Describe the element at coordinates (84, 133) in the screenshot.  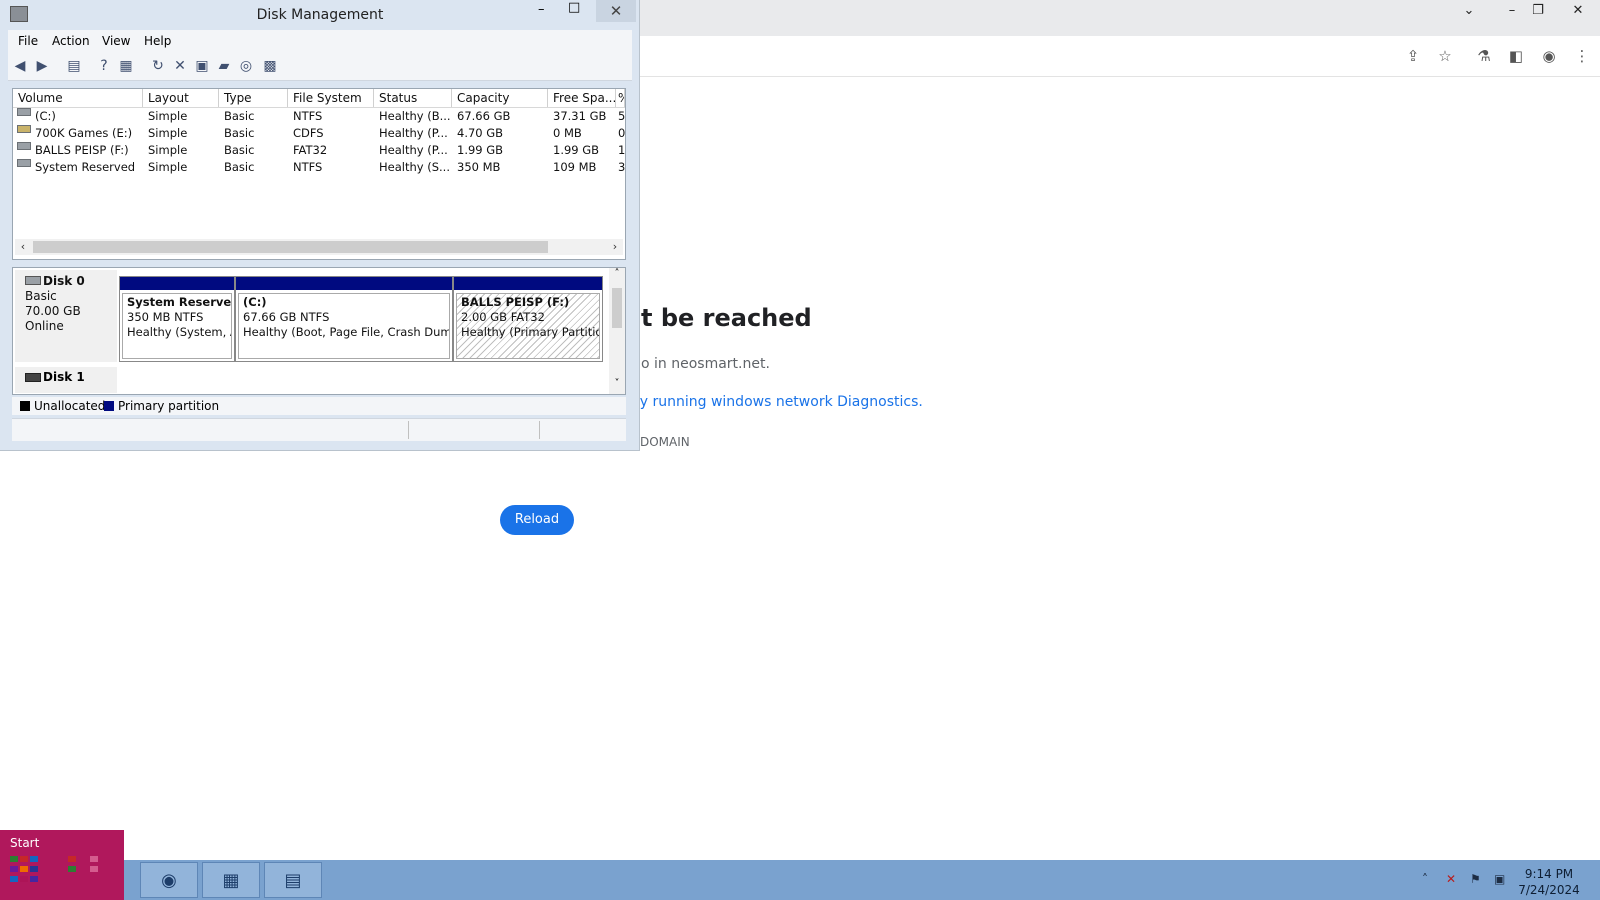
I see `cell-volume: 700K Games (E:)` at that location.